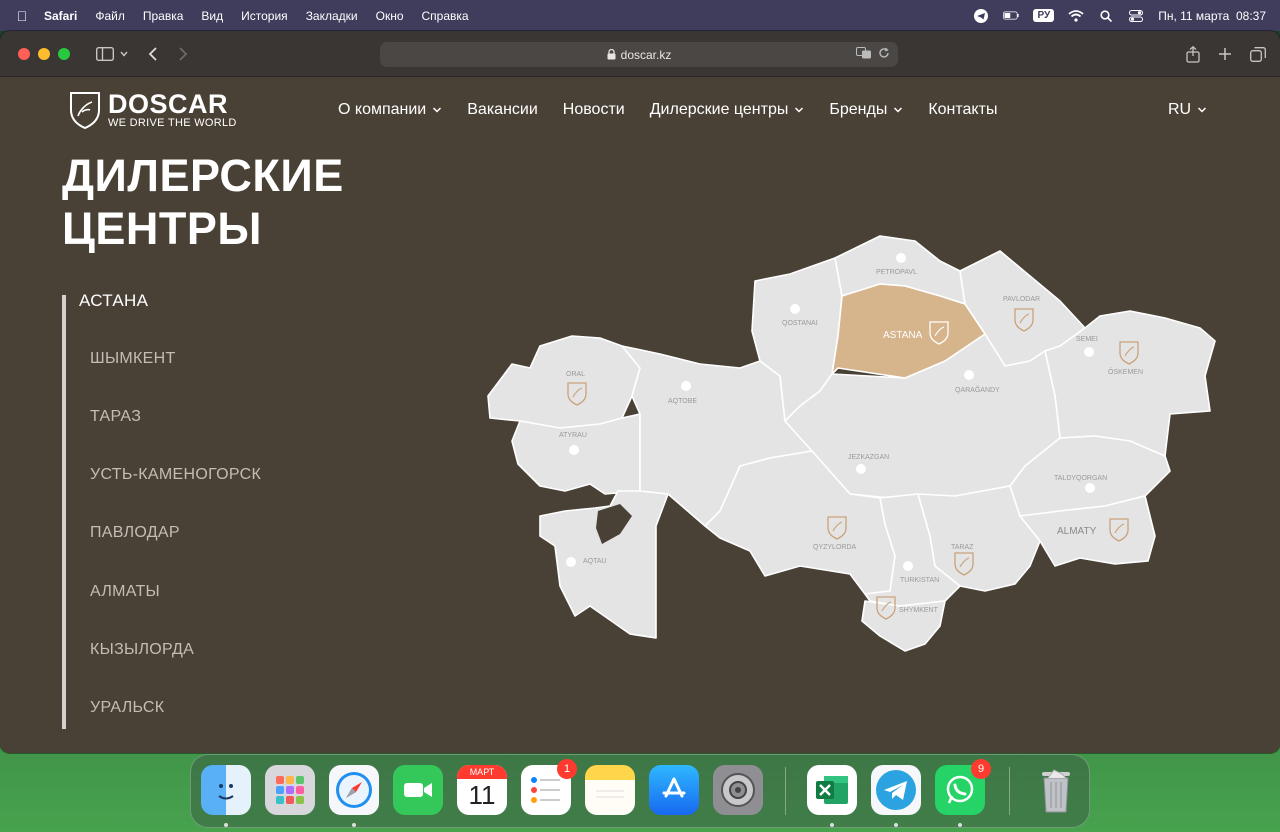 The image size is (1280, 832). Describe the element at coordinates (332, 16) in the screenshot. I see `menu-bookmarks: Закладки` at that location.